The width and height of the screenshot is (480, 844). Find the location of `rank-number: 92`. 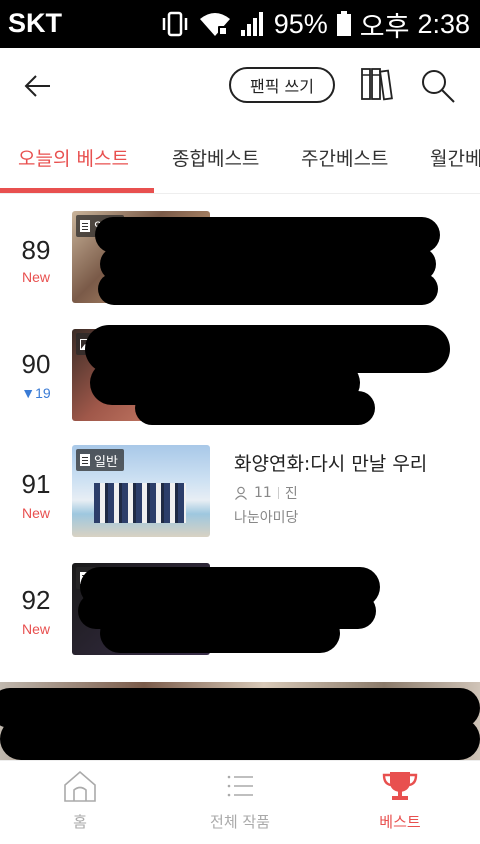

rank-number: 92 is located at coordinates (36, 600).